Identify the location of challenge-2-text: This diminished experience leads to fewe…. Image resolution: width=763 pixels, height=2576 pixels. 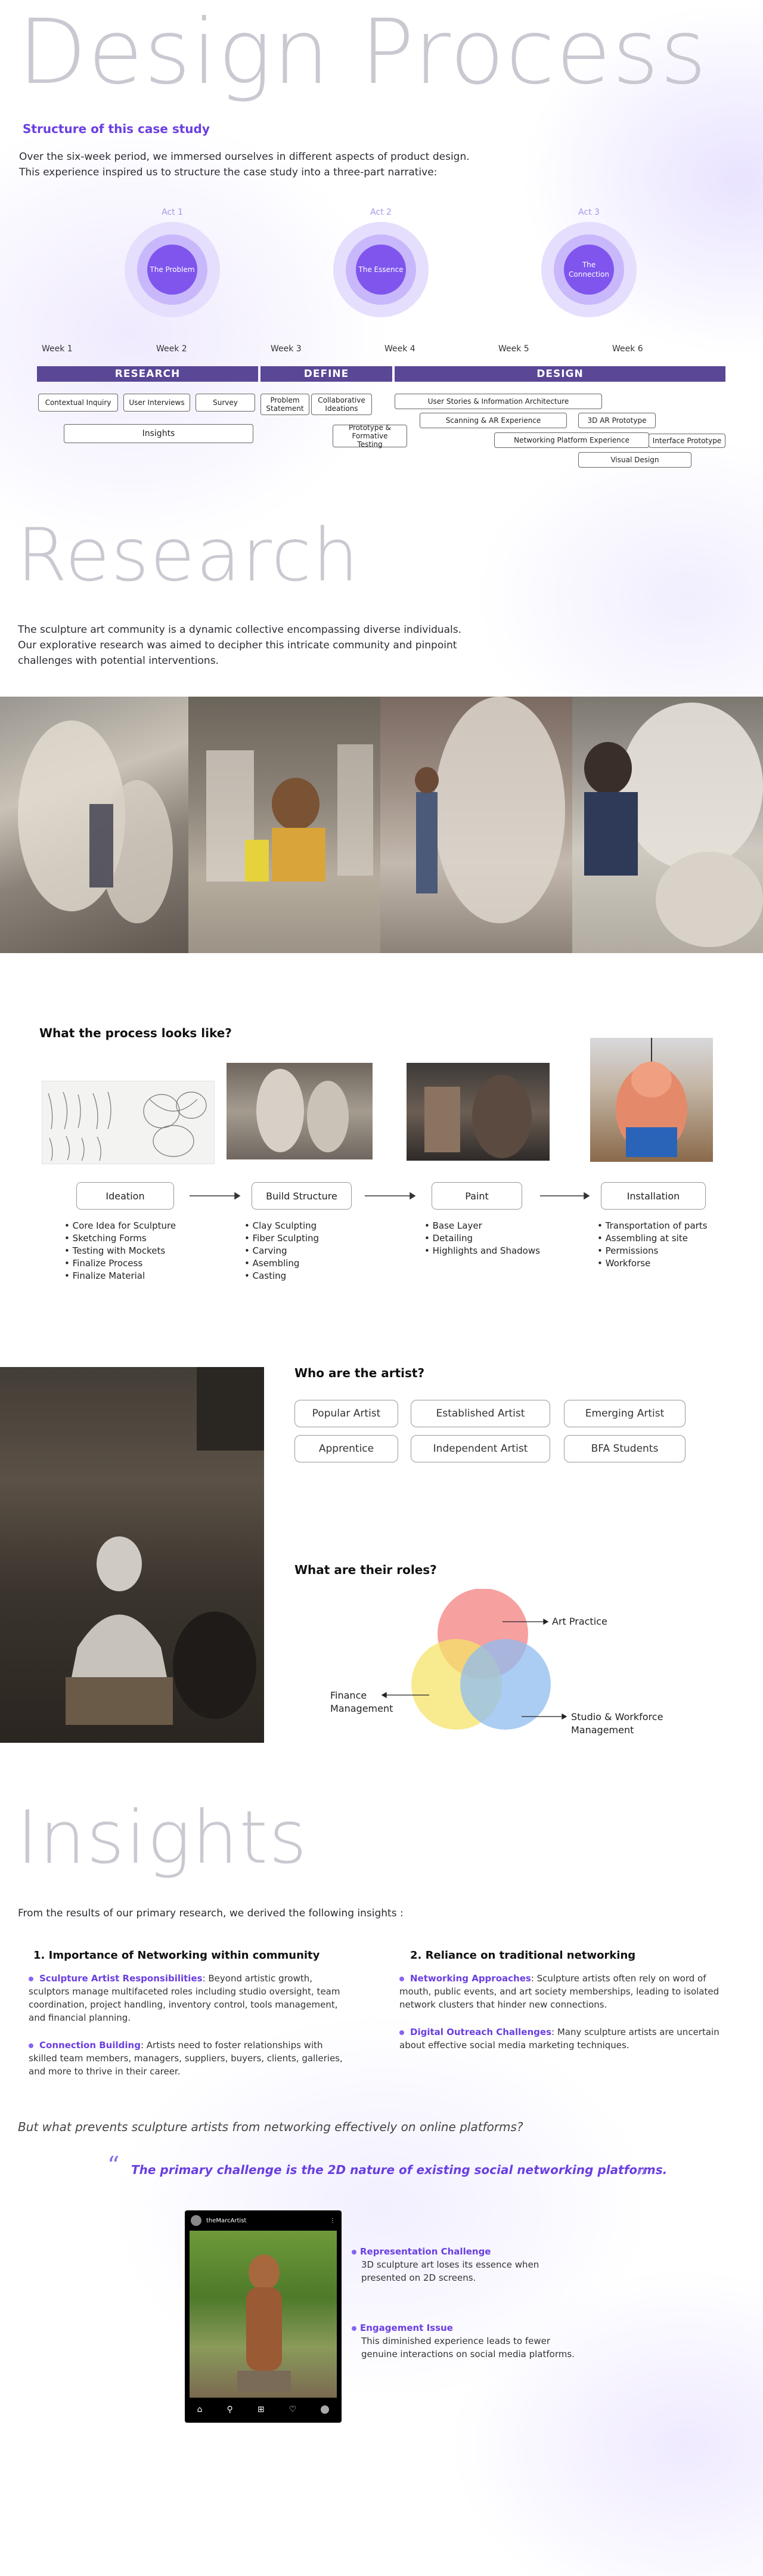
(468, 2347).